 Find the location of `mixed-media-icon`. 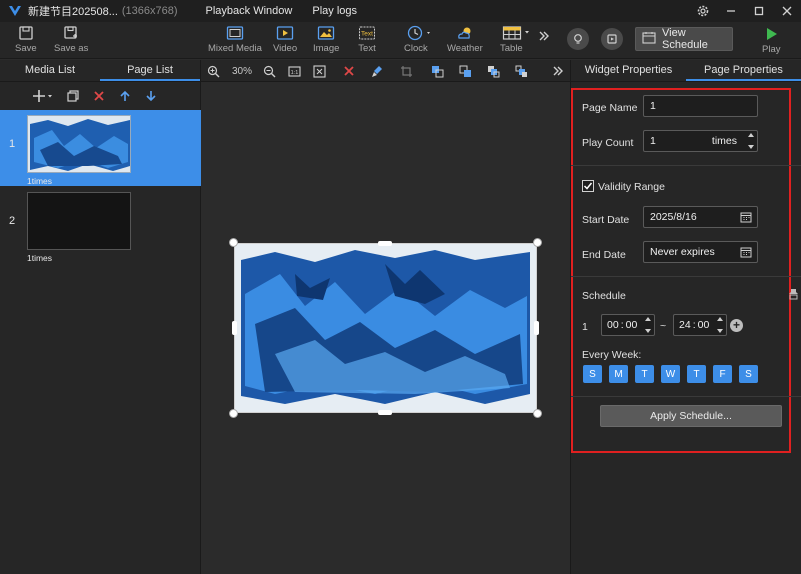

mixed-media-icon is located at coordinates (235, 33).